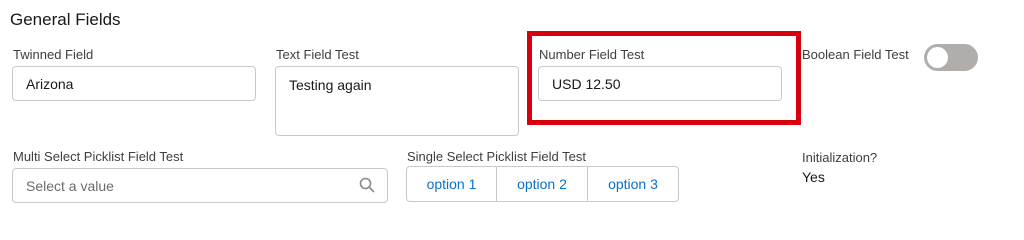  What do you see at coordinates (397, 101) in the screenshot?
I see `text-field-textarea: Testing again` at bounding box center [397, 101].